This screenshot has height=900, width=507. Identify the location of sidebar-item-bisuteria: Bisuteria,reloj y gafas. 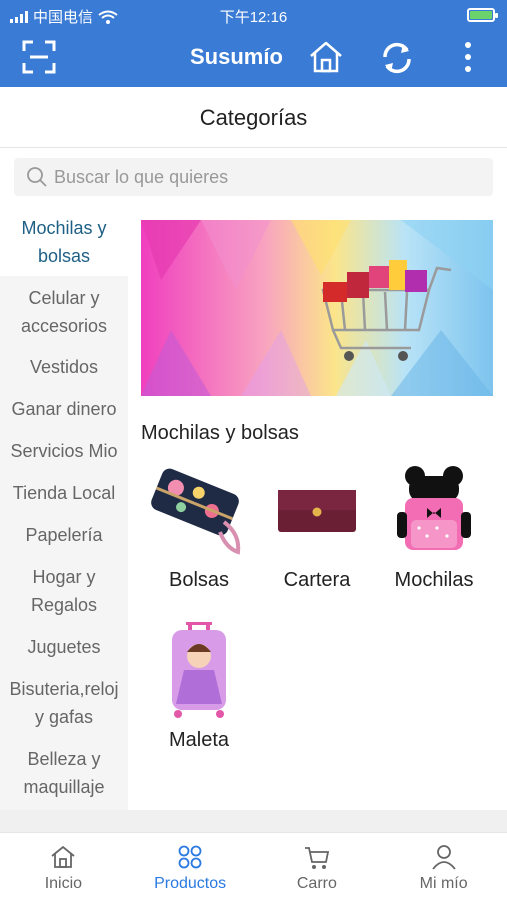
(64, 703).